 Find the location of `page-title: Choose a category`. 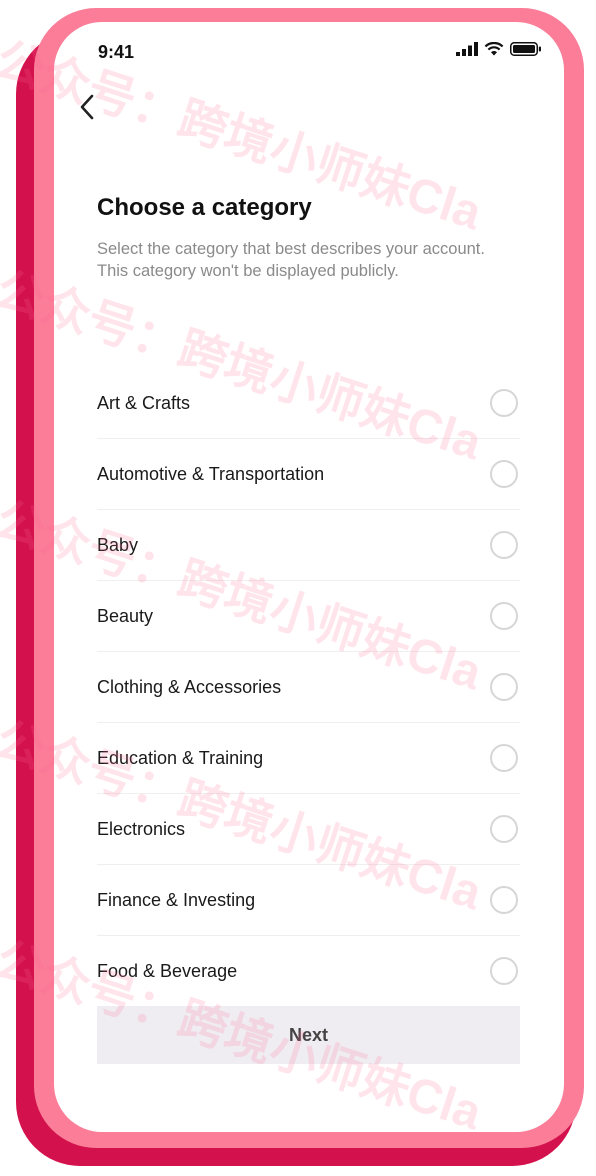

page-title: Choose a category is located at coordinates (204, 207).